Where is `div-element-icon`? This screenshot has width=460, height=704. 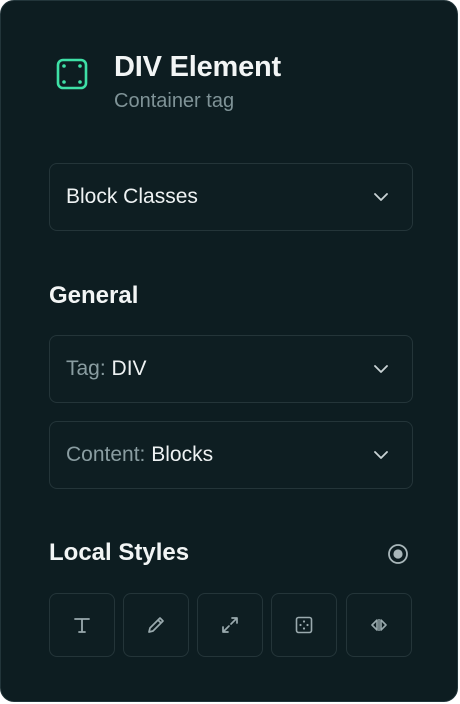
div-element-icon is located at coordinates (72, 74).